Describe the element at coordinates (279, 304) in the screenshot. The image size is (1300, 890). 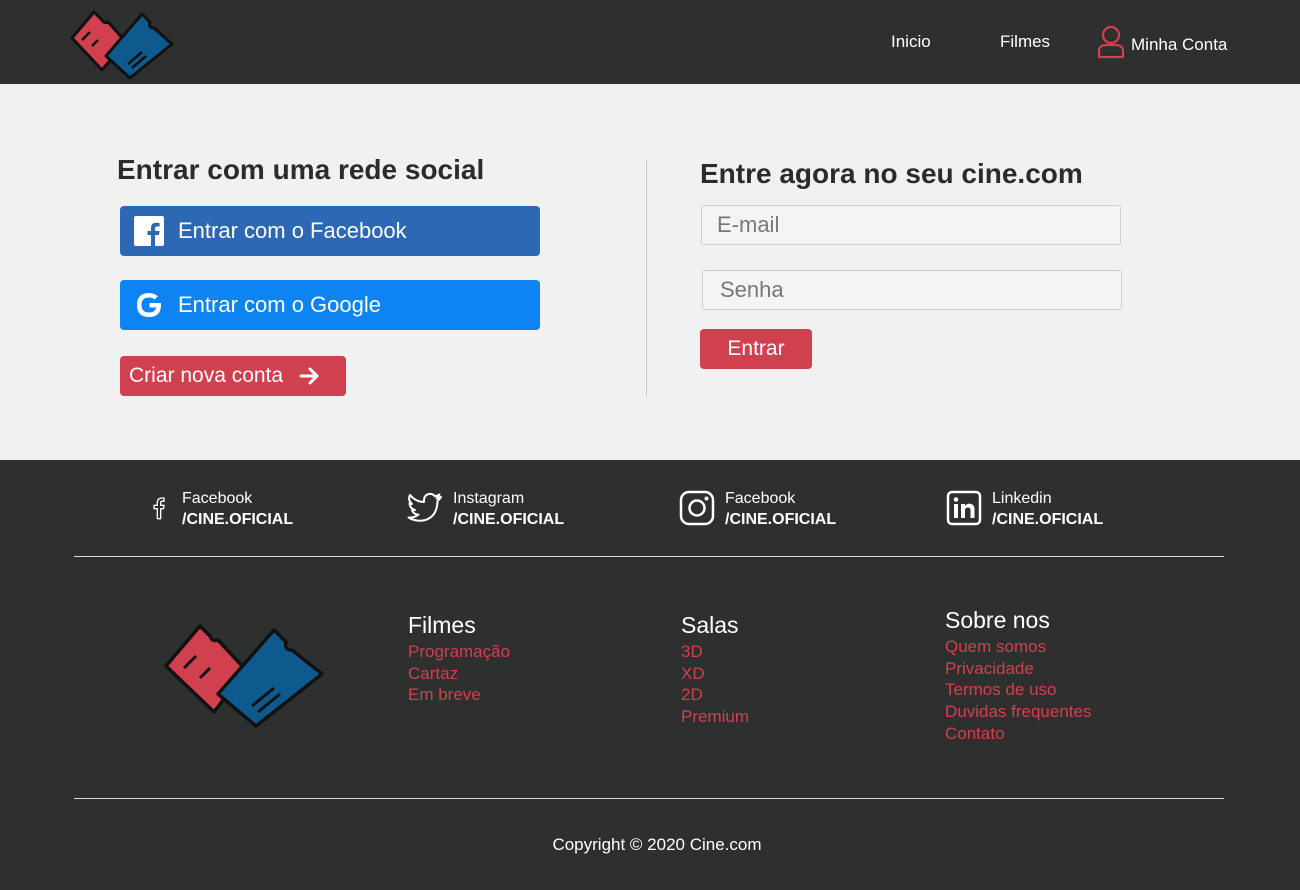
I see `google-login-label: Entrar com o Google` at that location.